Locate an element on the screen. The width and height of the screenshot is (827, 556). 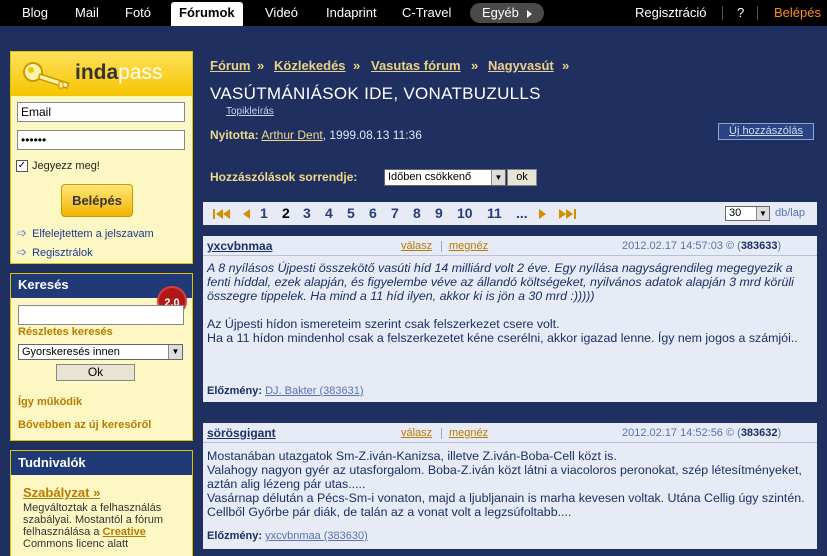
post-author-link: sörösgigant is located at coordinates (241, 433).